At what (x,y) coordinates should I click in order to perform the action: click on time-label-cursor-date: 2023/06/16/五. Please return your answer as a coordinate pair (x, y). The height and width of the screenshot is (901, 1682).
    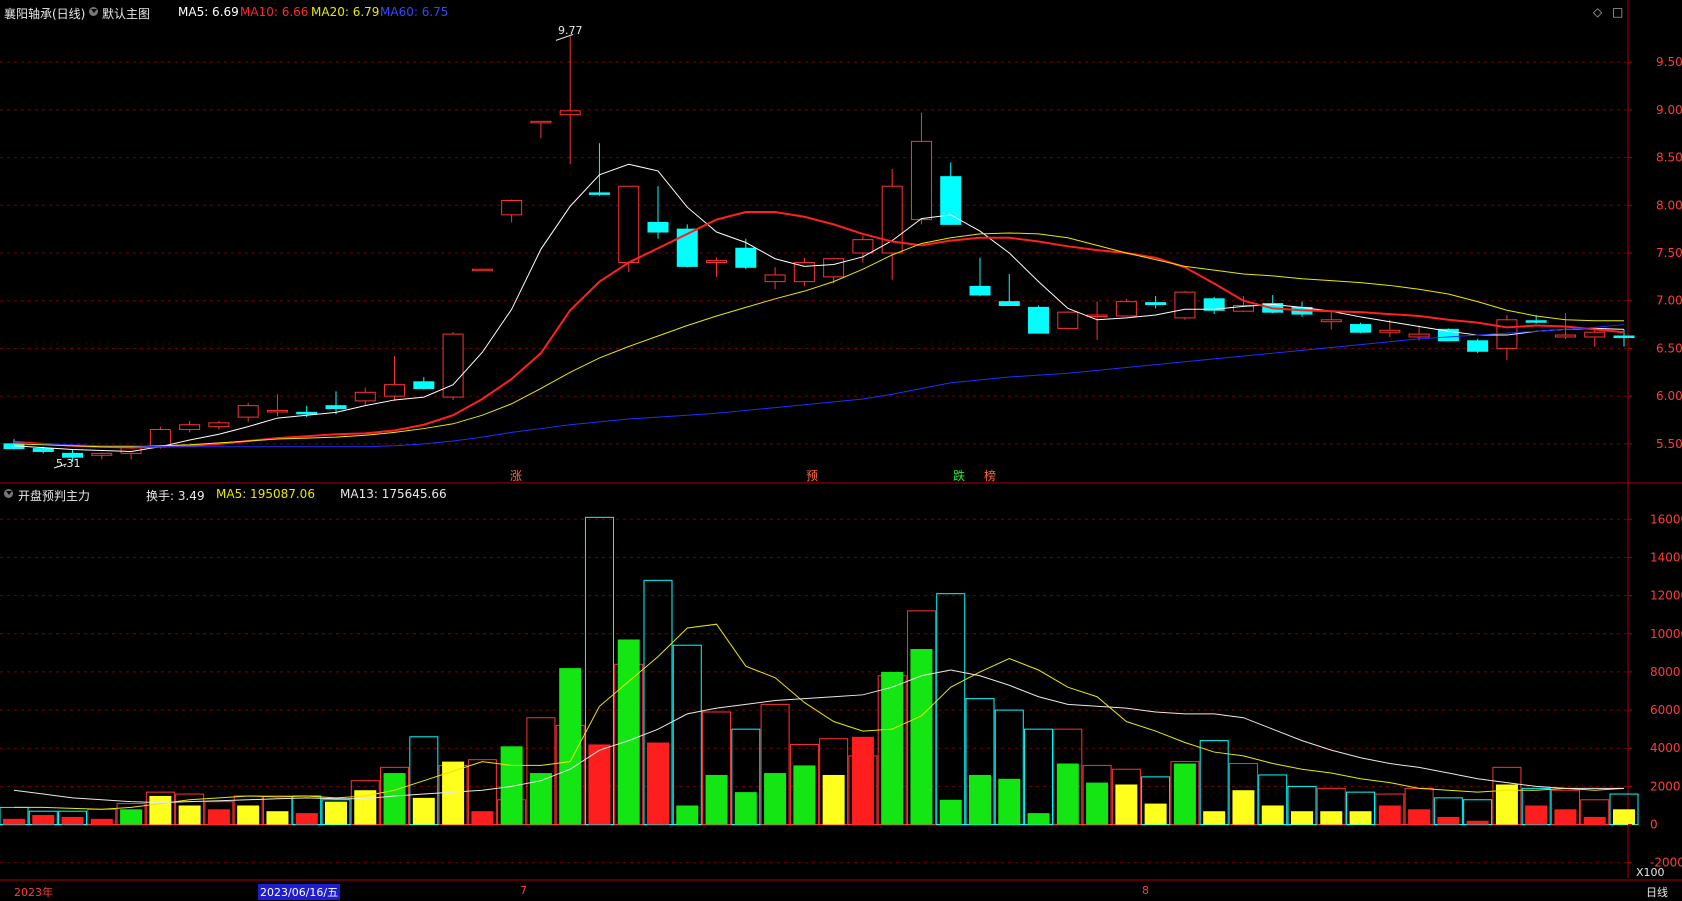
    Looking at the image, I should click on (299, 892).